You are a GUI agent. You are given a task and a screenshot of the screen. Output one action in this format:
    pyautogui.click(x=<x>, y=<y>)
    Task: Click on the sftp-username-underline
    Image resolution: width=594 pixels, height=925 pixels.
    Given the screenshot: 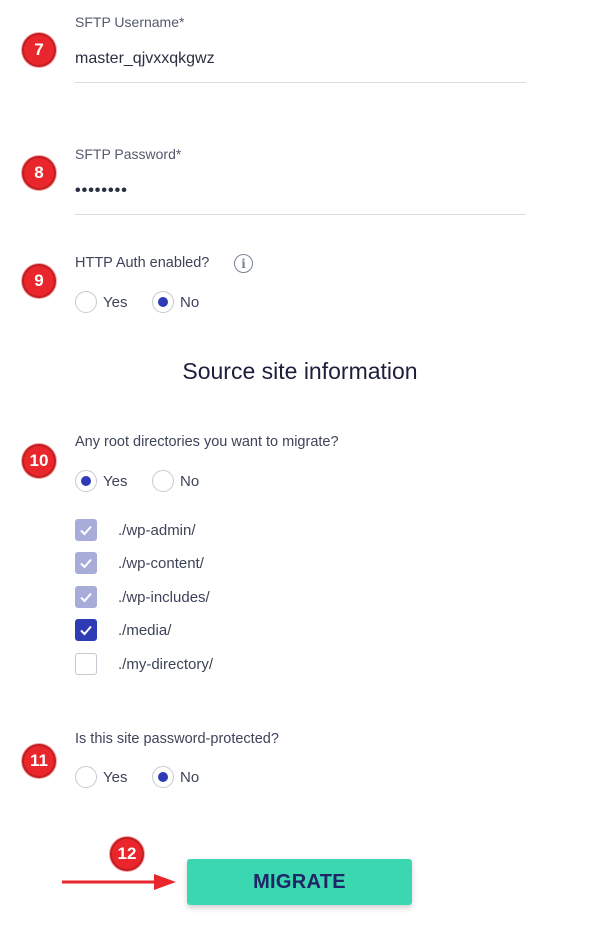 What is the action you would take?
    pyautogui.click(x=300, y=82)
    